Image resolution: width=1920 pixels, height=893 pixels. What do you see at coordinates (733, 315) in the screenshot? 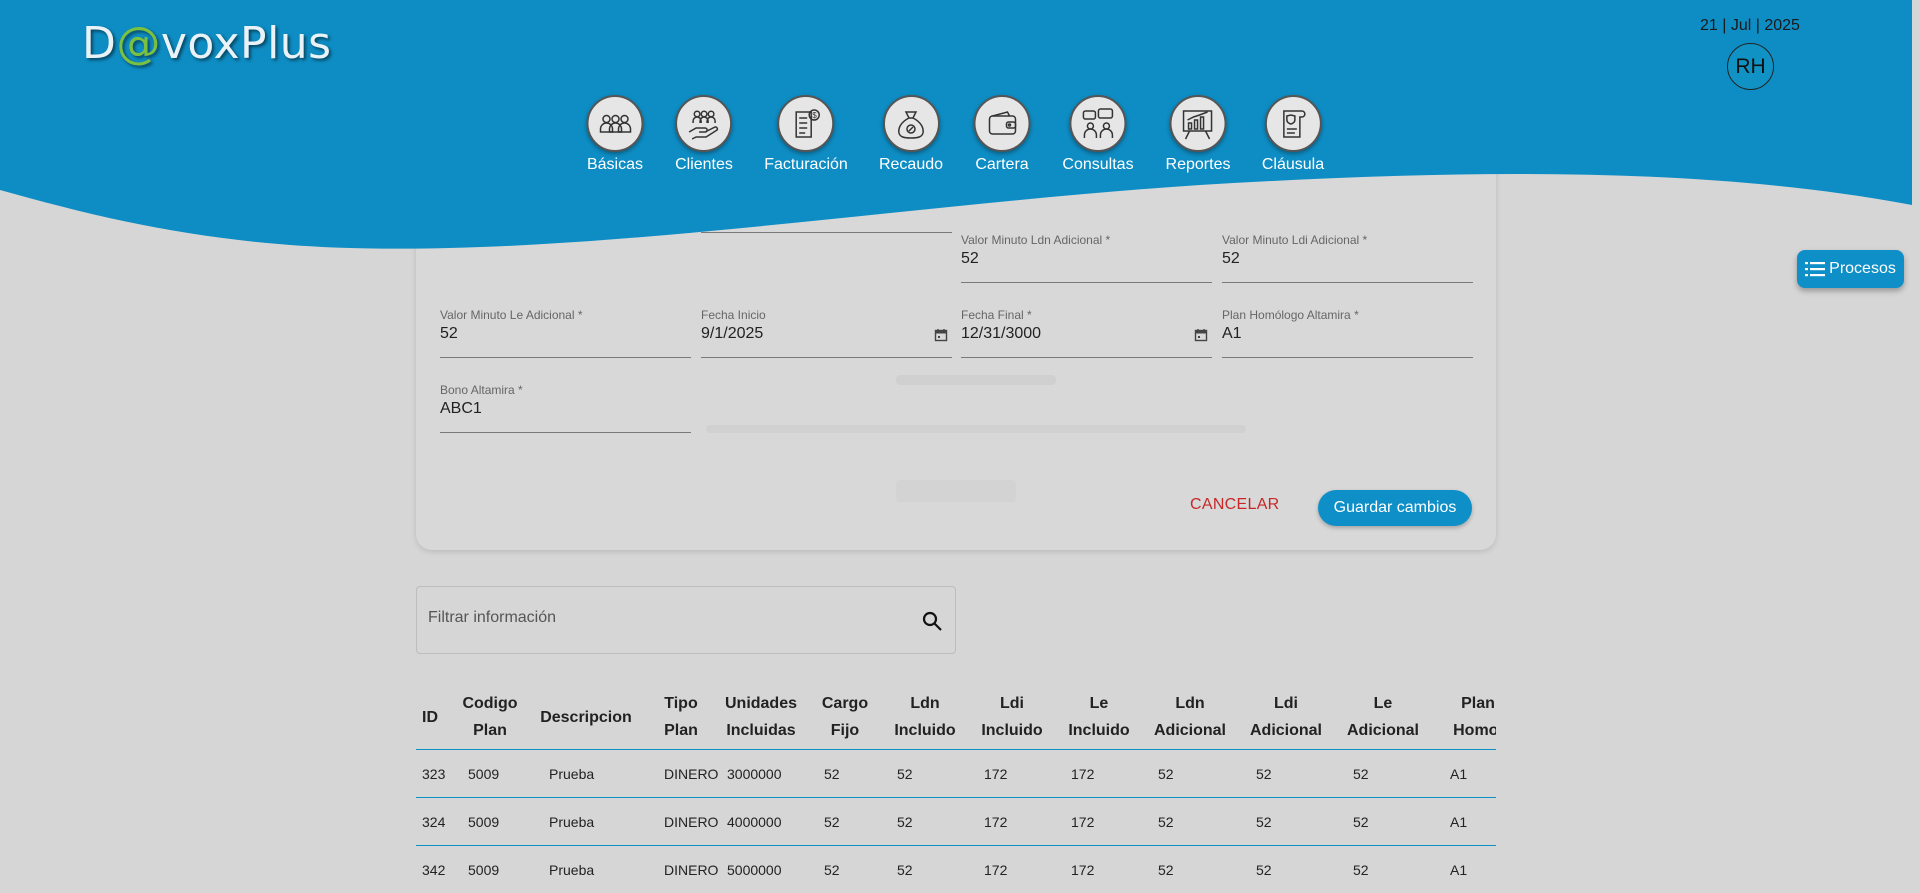
I see `field-label: Fecha Inicio` at bounding box center [733, 315].